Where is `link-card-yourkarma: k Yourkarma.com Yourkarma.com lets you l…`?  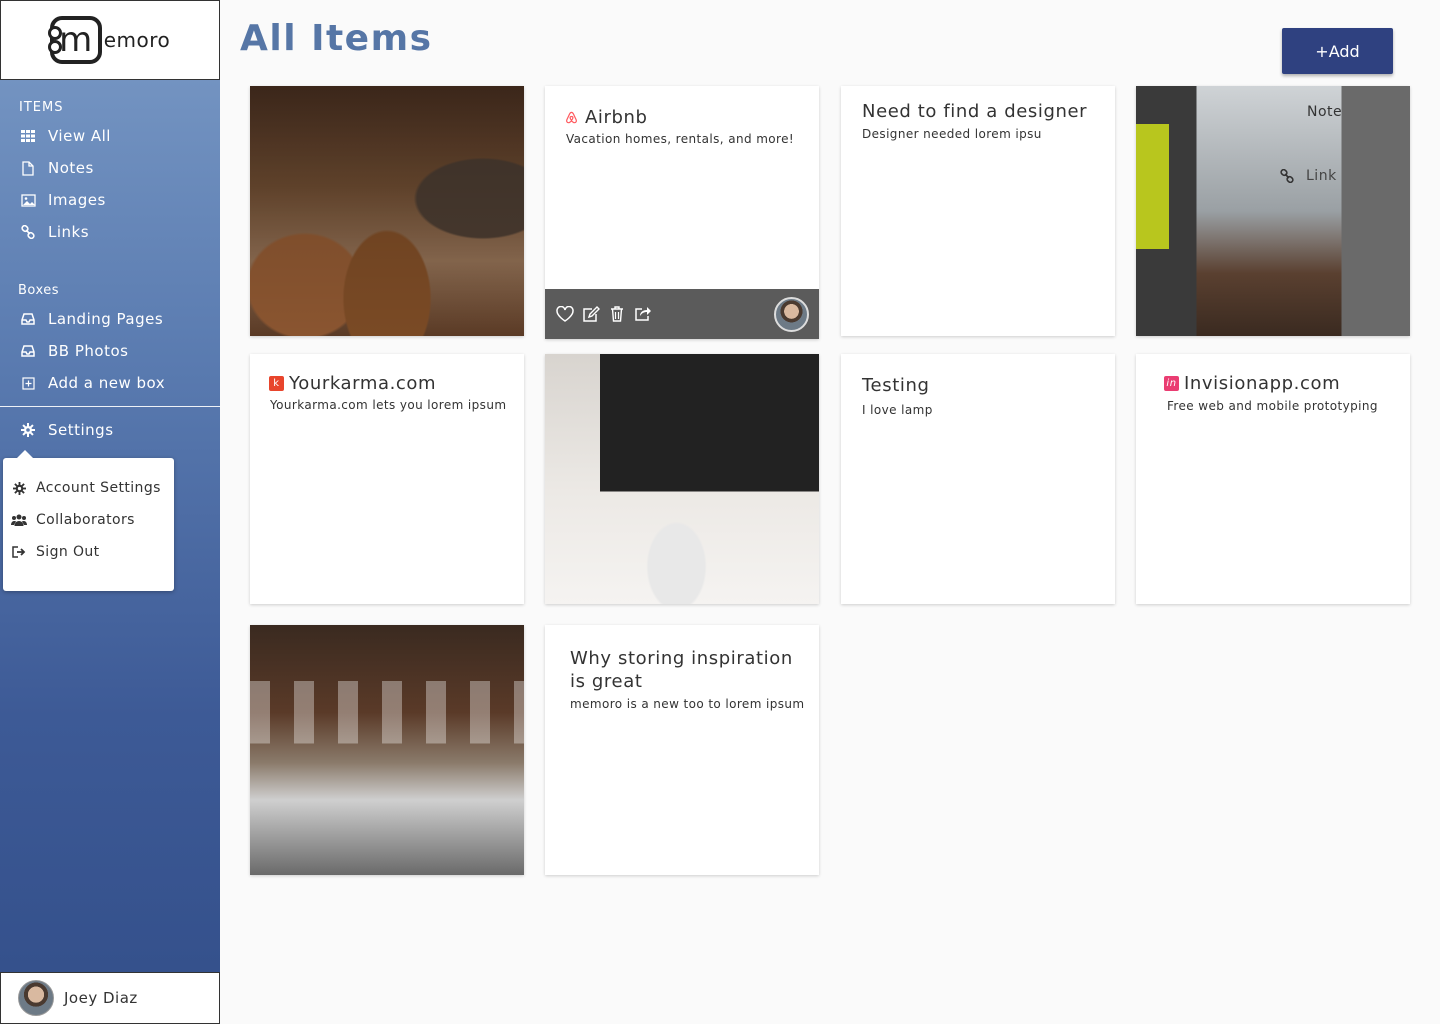 link-card-yourkarma: k Yourkarma.com Yourkarma.com lets you l… is located at coordinates (387, 479).